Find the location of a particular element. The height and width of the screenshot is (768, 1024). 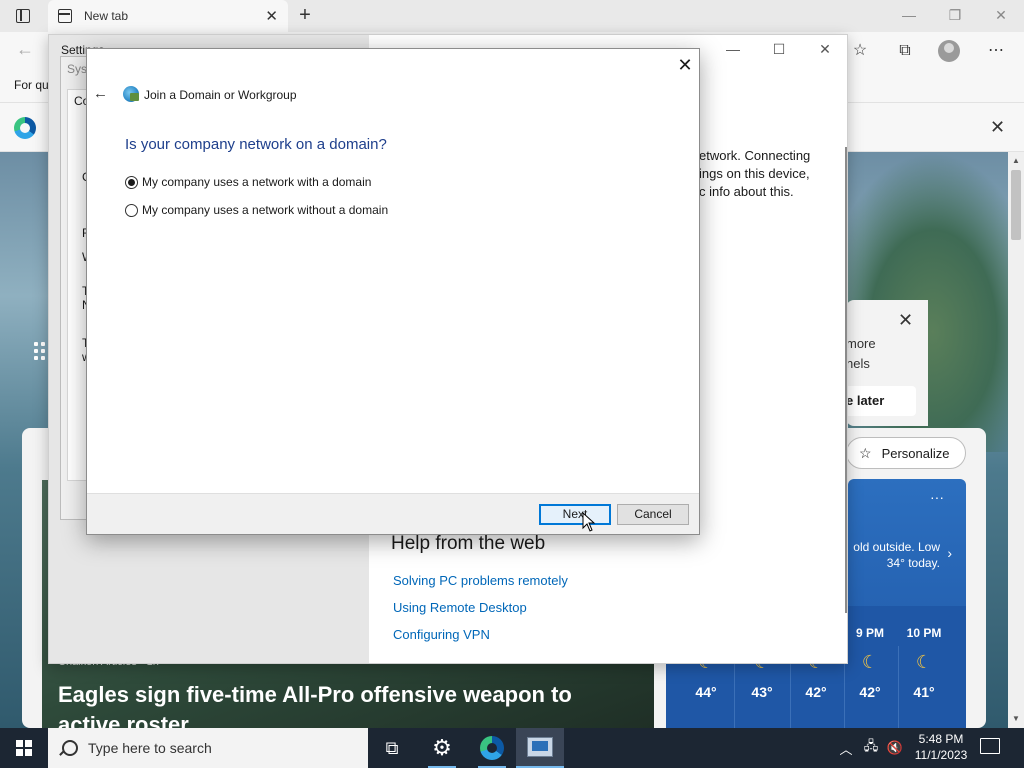

info-bar-close-icon: ✕ is located at coordinates (997, 127).